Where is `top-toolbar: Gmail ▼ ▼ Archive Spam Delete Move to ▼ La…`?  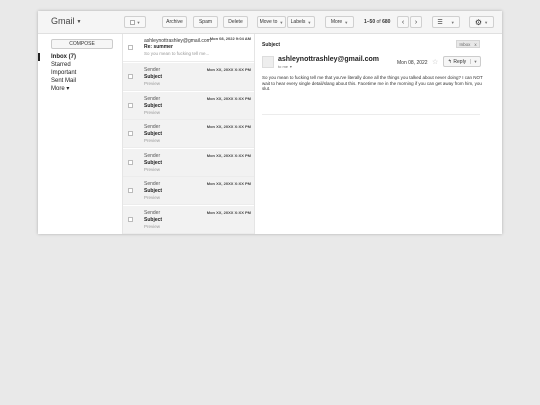
top-toolbar: Gmail ▼ ▼ Archive Spam Delete Move to ▼ La… is located at coordinates (270, 22).